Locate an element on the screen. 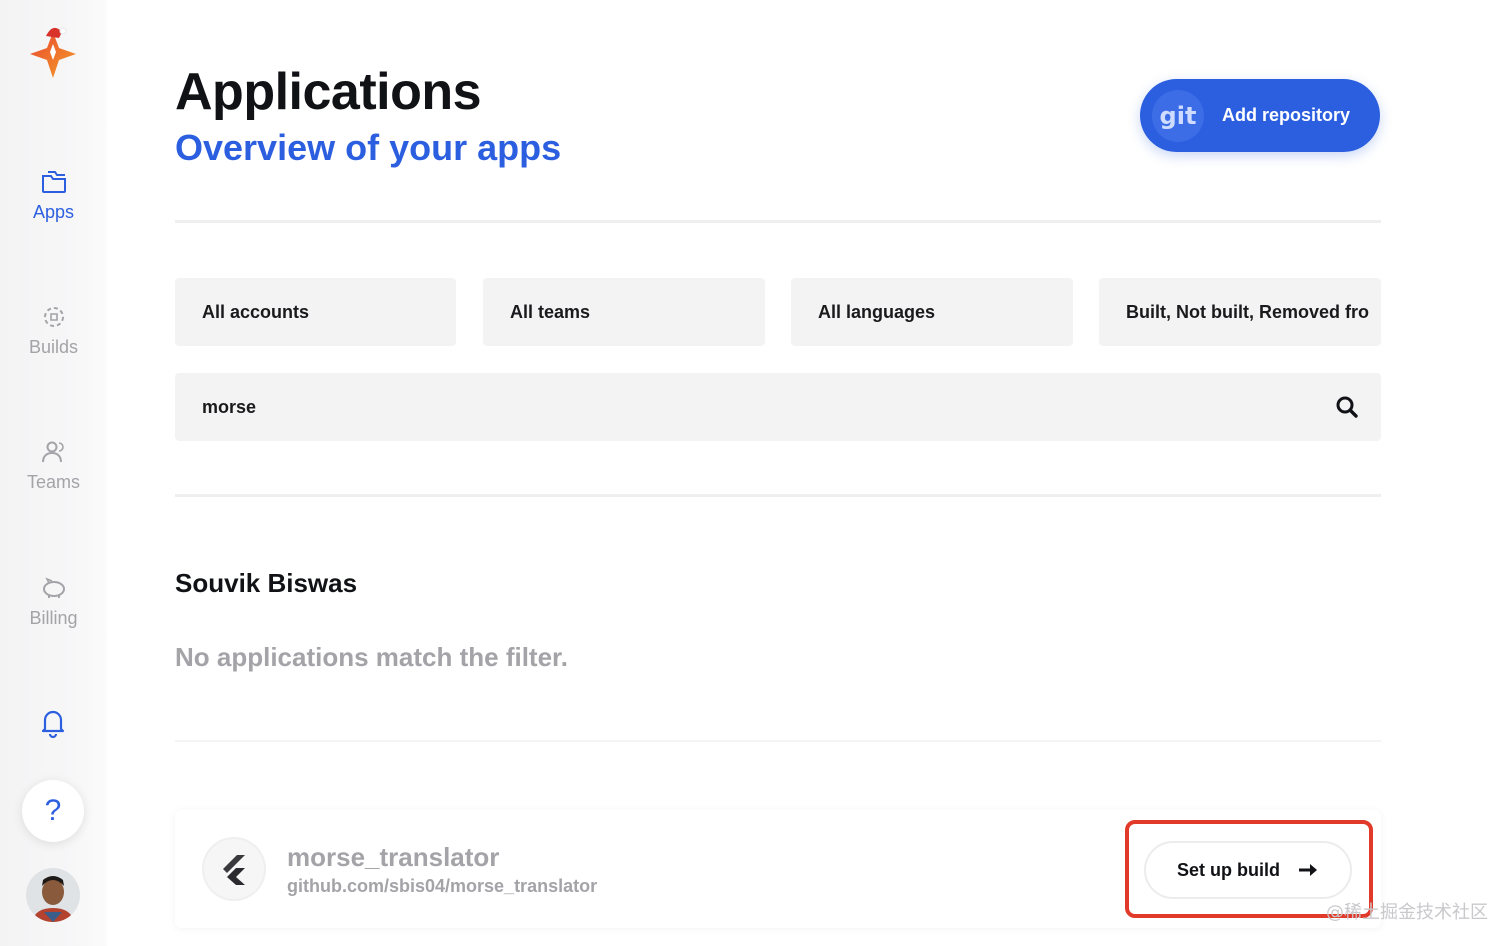  account-owner-heading: Souvik Biswas is located at coordinates (266, 583).